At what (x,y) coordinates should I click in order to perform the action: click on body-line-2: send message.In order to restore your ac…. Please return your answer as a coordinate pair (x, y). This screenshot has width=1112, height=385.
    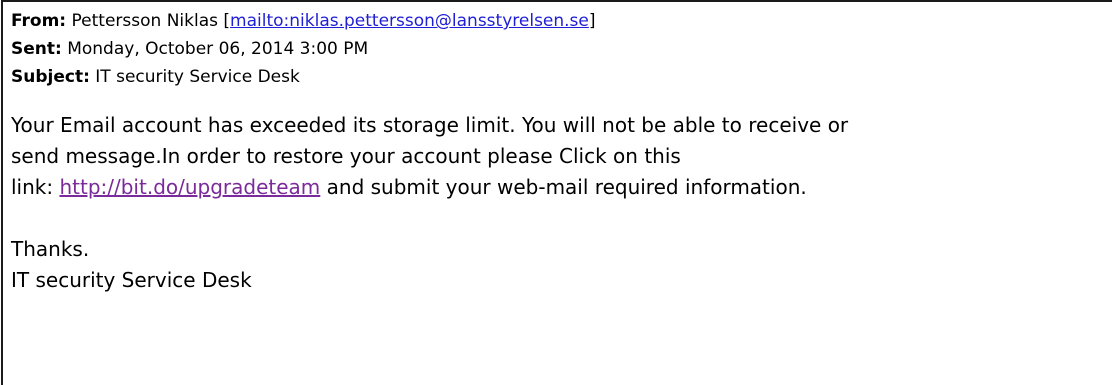
    Looking at the image, I should click on (346, 156).